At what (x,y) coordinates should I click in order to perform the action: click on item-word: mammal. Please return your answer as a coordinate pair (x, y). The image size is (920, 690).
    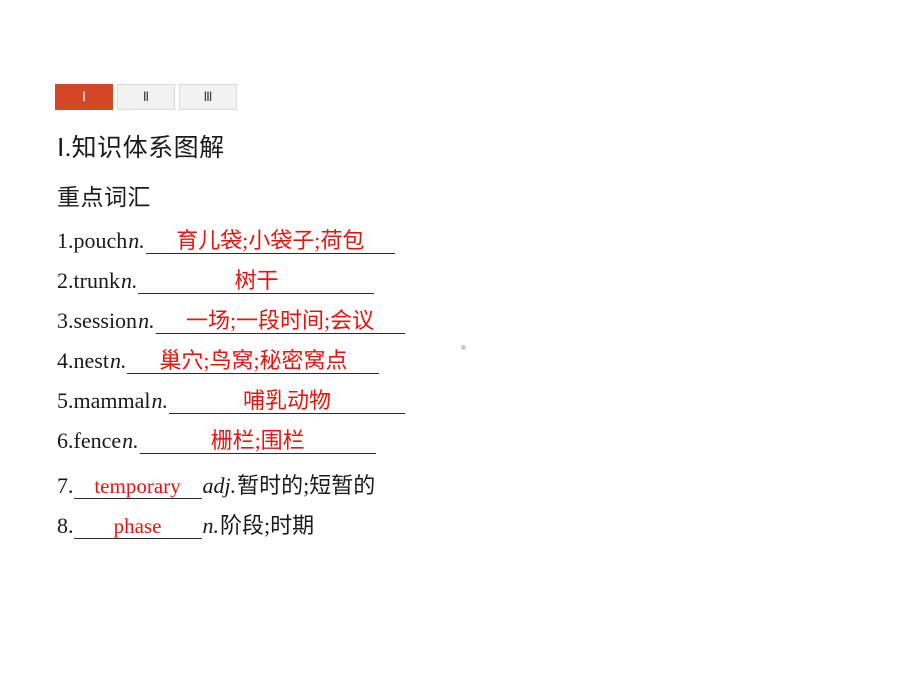
    Looking at the image, I should click on (112, 400).